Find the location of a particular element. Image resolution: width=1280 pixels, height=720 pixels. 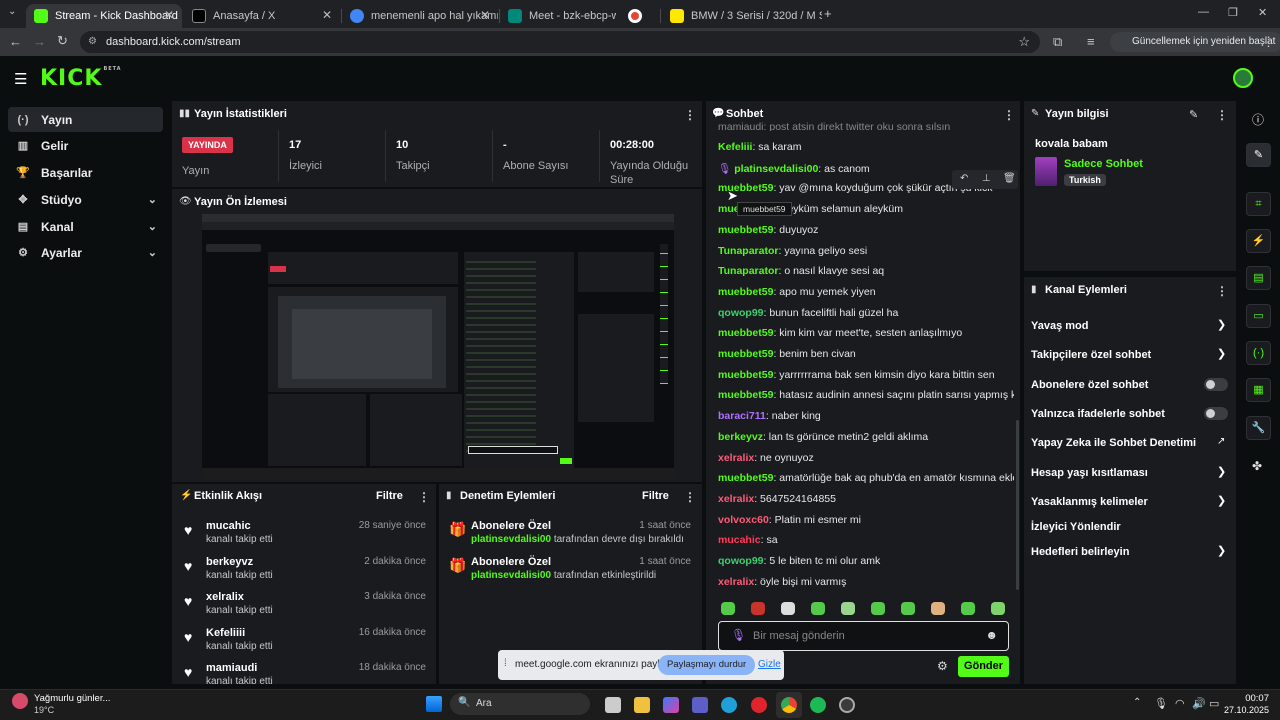

copilot-icon is located at coordinates (671, 705).